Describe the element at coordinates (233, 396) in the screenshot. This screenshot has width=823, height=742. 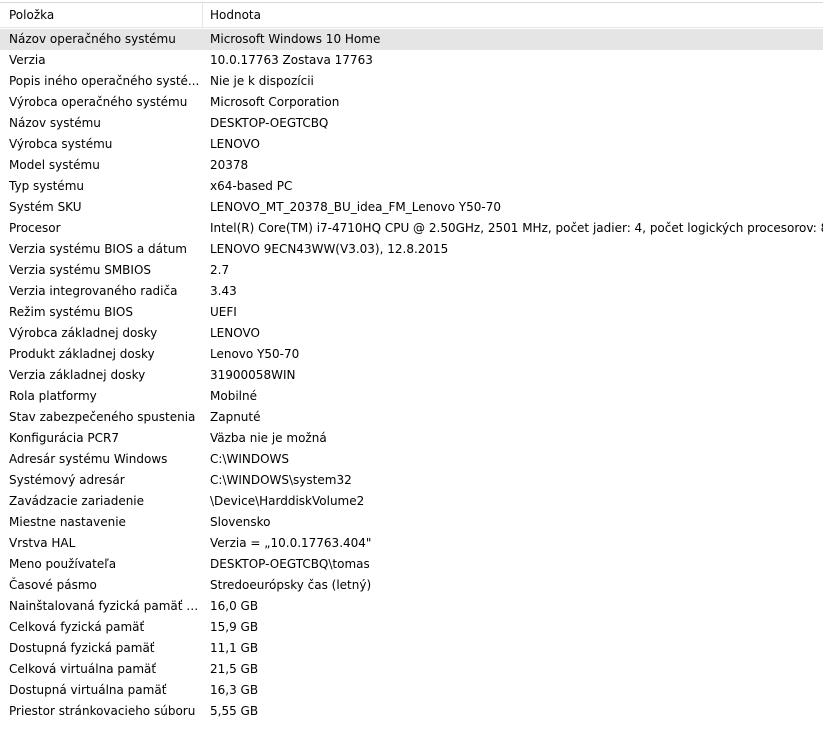
I see `row-item-value: Mobilné` at that location.